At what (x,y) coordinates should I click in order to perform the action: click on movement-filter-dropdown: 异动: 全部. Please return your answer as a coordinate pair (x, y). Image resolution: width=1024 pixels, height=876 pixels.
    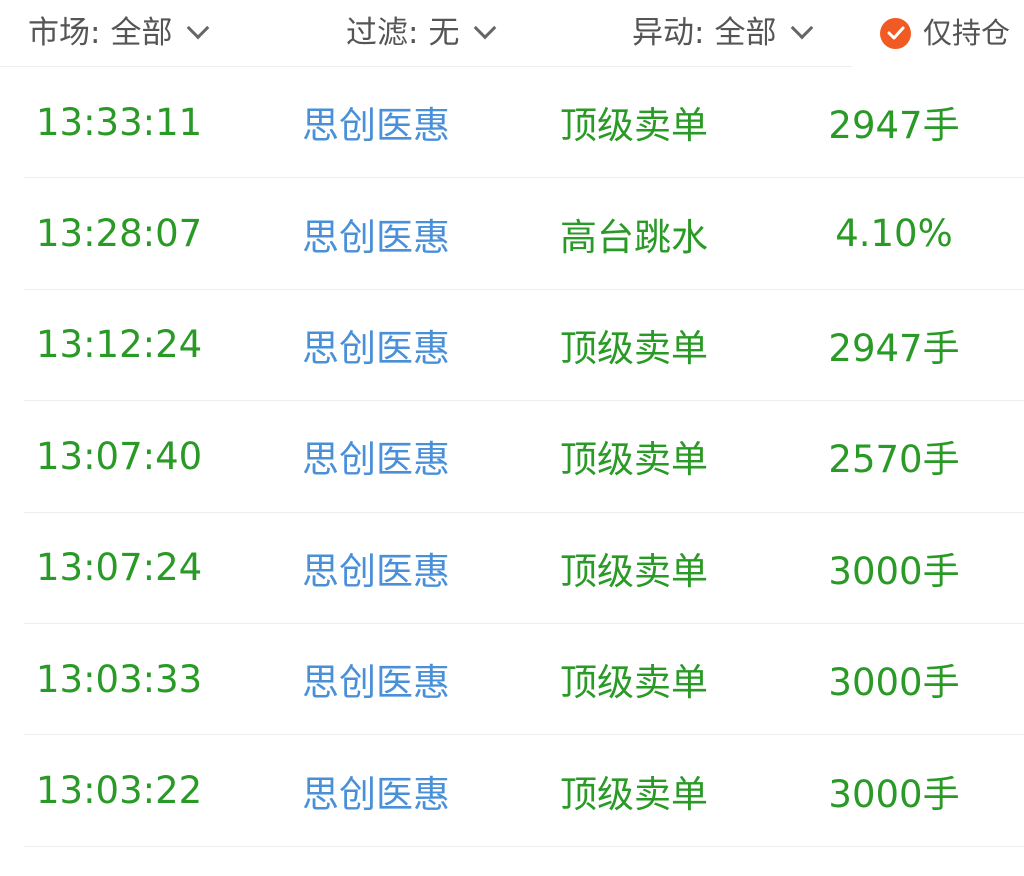
    Looking at the image, I should click on (723, 33).